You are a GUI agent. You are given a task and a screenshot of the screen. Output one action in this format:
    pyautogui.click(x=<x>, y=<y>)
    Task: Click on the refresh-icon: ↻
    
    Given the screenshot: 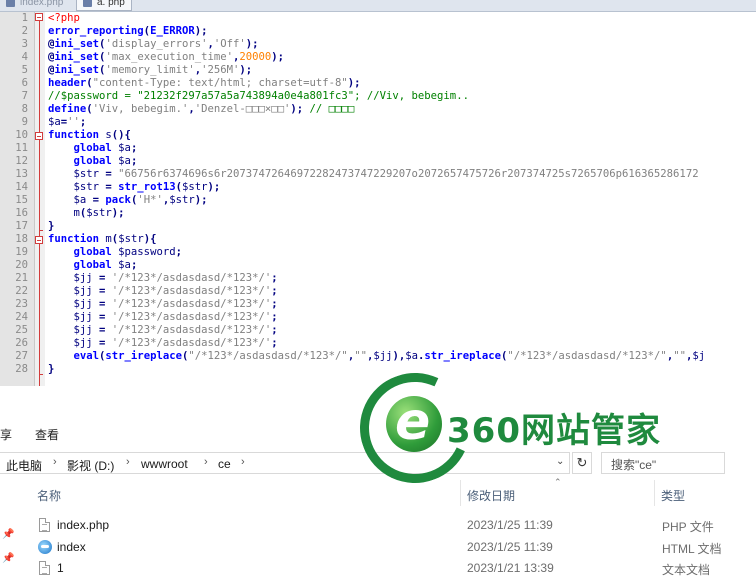 What is the action you would take?
    pyautogui.click(x=582, y=462)
    